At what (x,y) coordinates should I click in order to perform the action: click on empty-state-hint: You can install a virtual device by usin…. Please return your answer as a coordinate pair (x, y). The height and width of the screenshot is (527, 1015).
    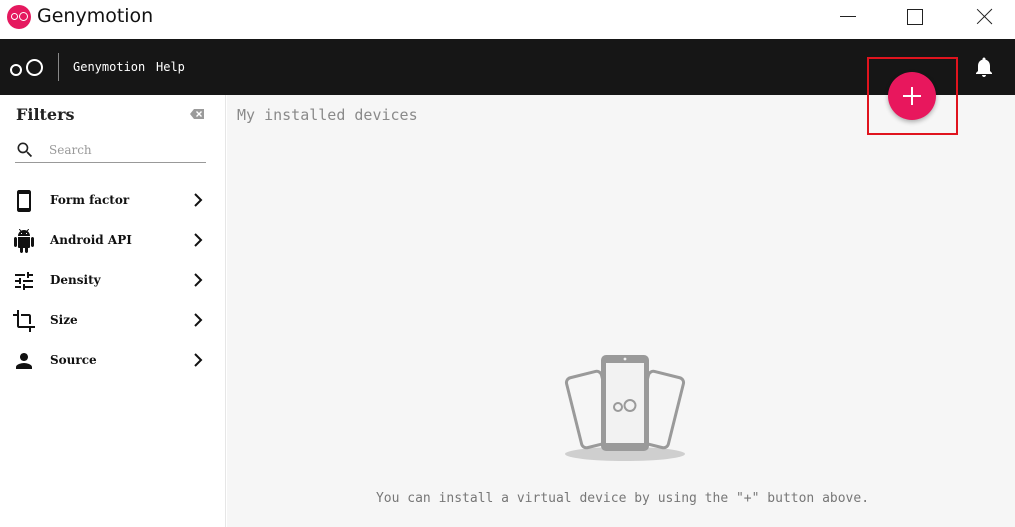
    Looking at the image, I should click on (622, 498).